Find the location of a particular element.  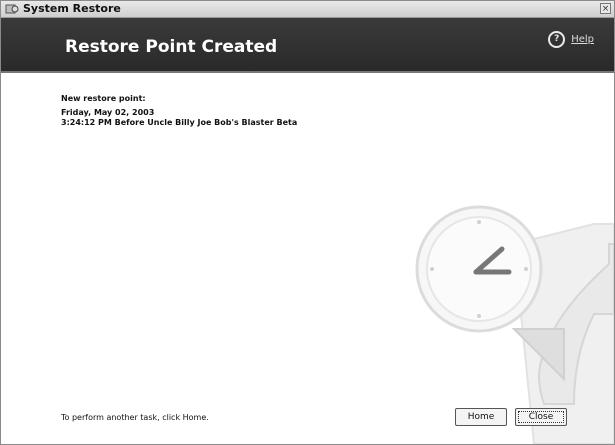

page-title: Restore Point Created is located at coordinates (171, 47).